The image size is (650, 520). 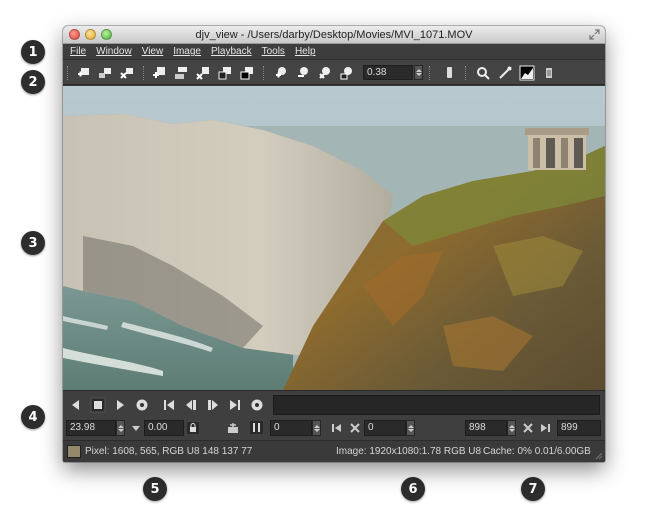 I want to click on reset-icon, so click(x=225, y=73).